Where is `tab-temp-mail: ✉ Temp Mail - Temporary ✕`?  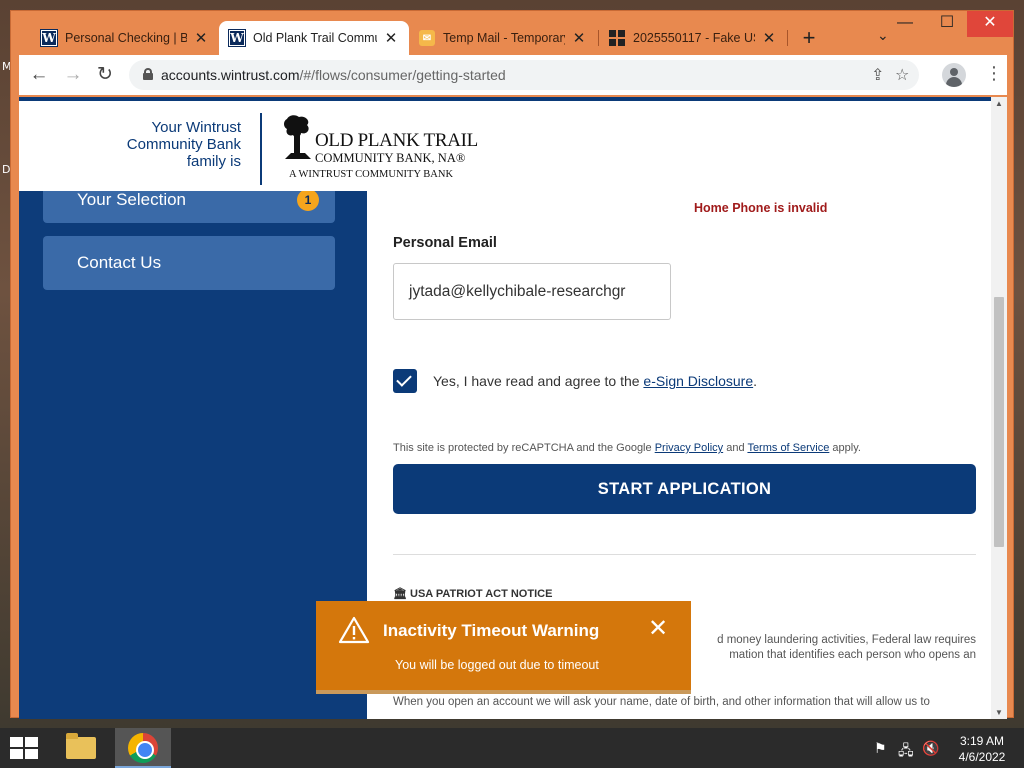
tab-temp-mail: ✉ Temp Mail - Temporary ✕ is located at coordinates (503, 38).